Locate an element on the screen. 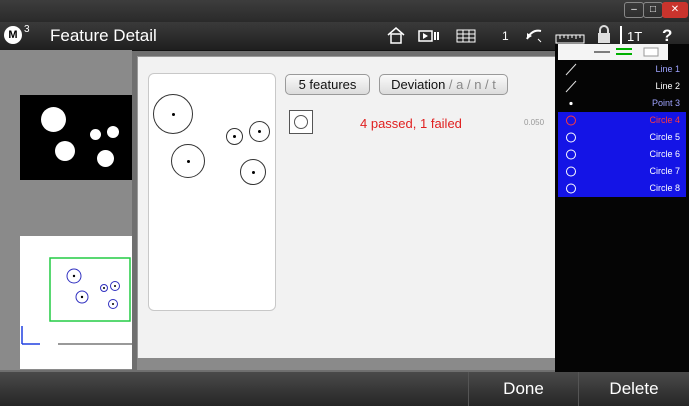  feature-preview-box is located at coordinates (212, 192).